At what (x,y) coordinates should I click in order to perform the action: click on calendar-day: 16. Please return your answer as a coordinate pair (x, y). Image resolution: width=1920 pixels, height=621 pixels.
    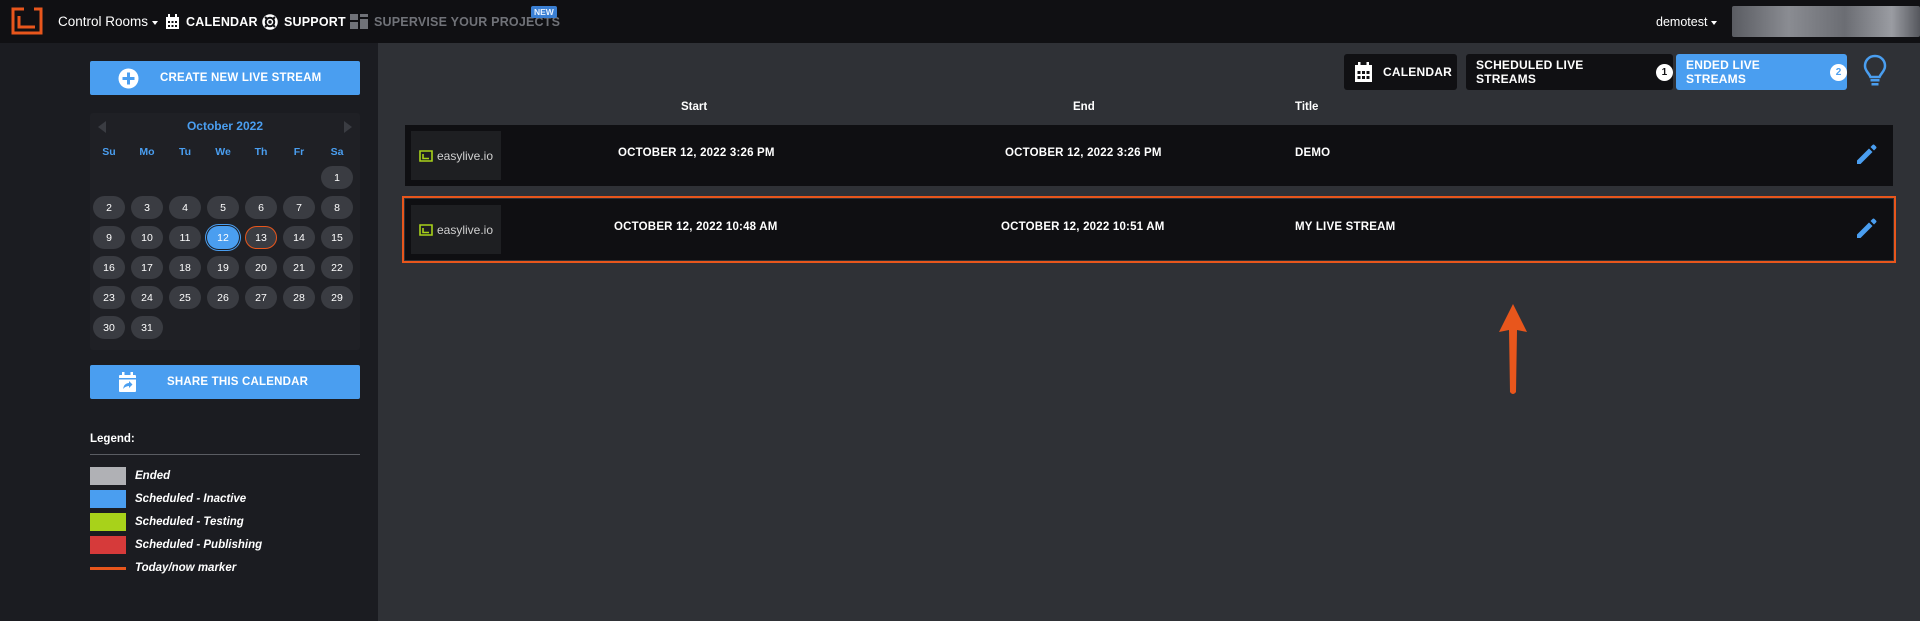
    Looking at the image, I should click on (109, 267).